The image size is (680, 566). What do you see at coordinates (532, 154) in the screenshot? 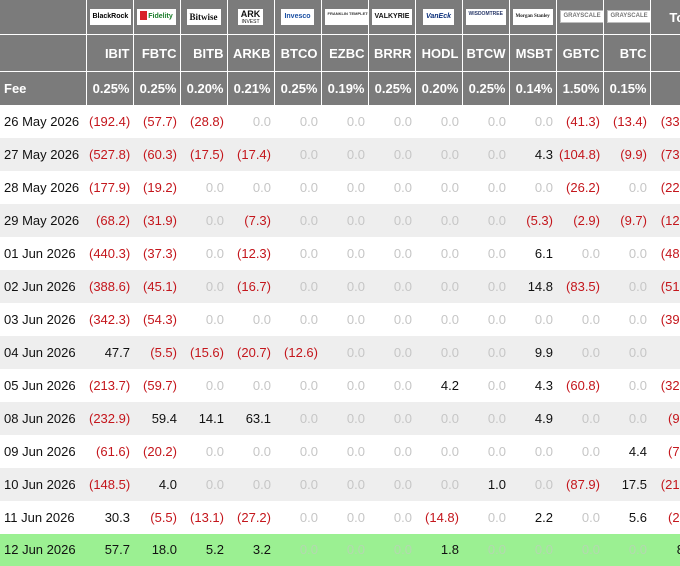
I see `flow-value: 4.3` at bounding box center [532, 154].